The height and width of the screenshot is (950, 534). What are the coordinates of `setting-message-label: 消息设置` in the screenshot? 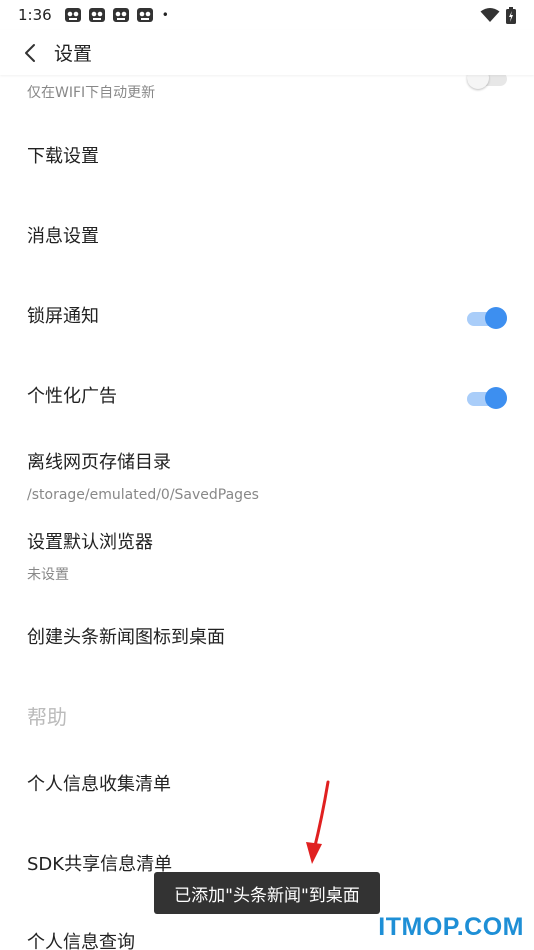 It's located at (63, 236).